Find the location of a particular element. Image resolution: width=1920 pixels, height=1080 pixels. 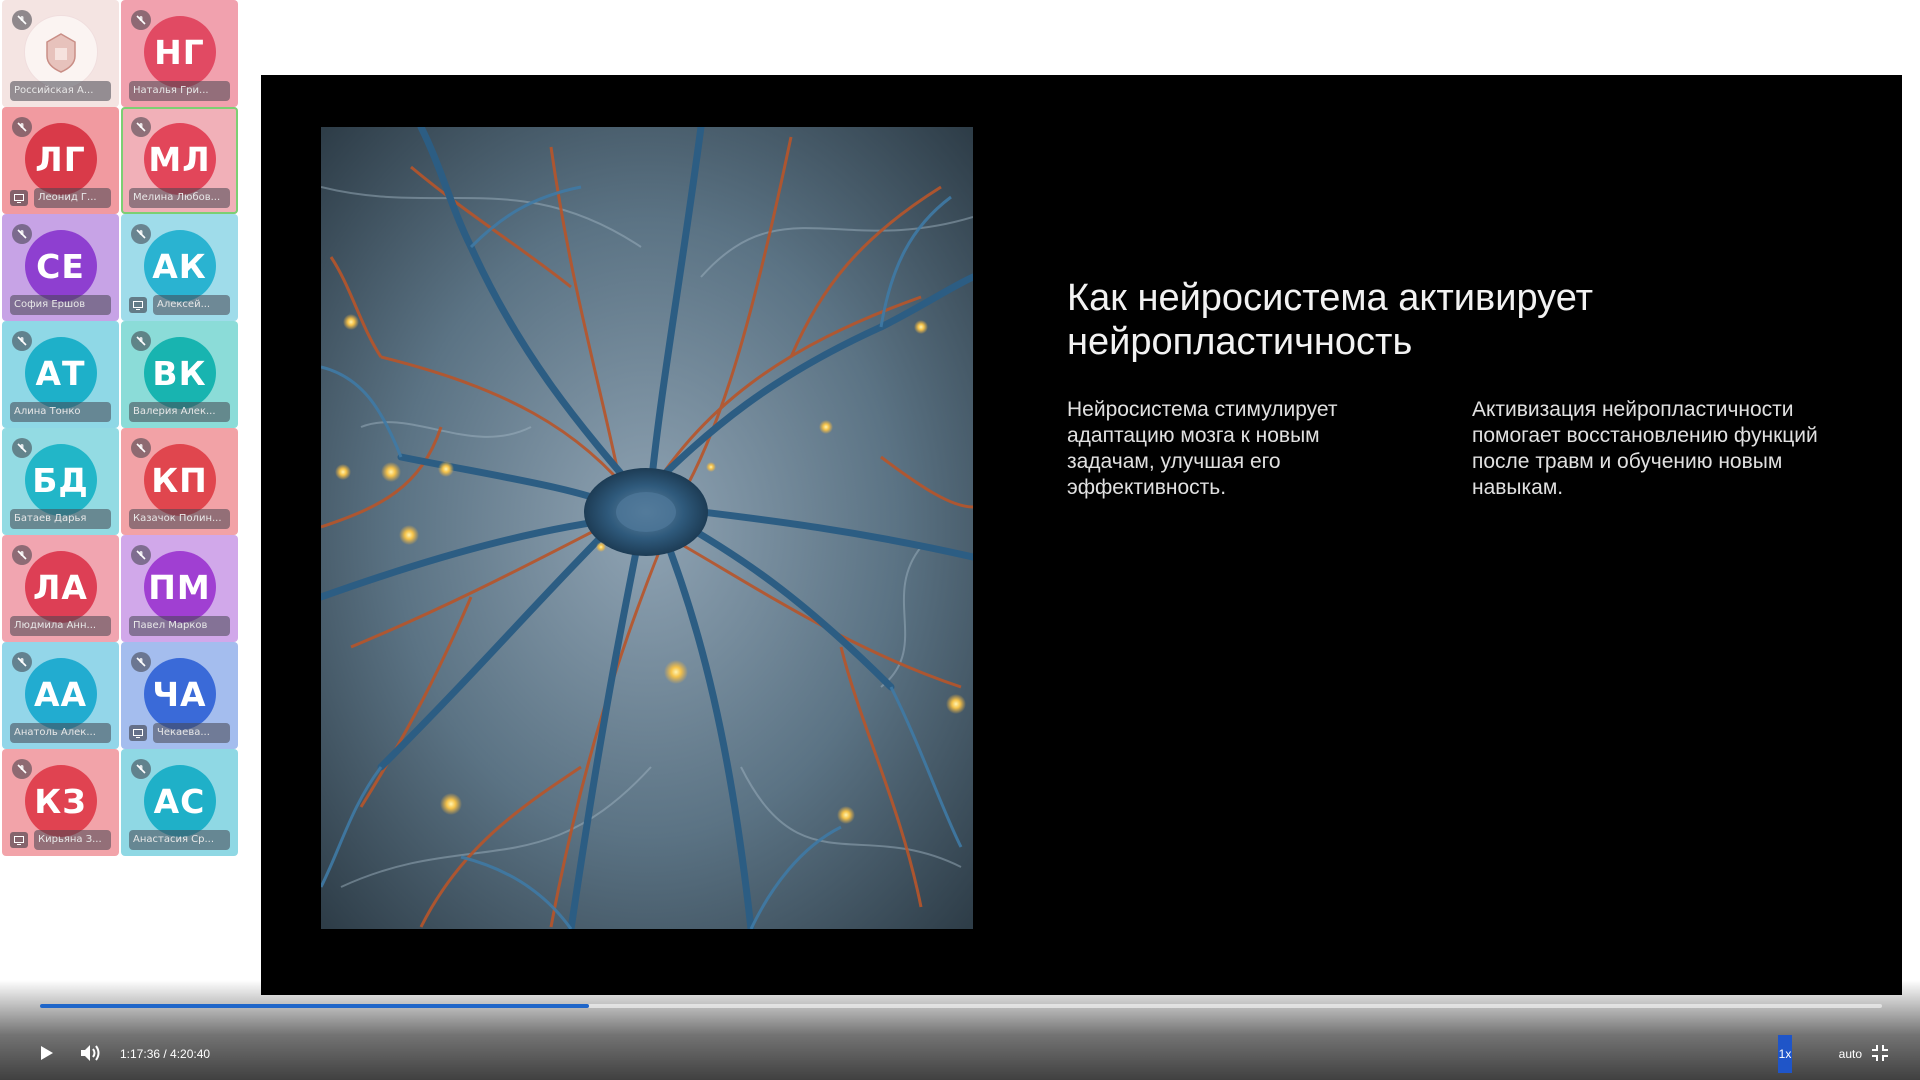

participant-avatar: АС is located at coordinates (179, 801).